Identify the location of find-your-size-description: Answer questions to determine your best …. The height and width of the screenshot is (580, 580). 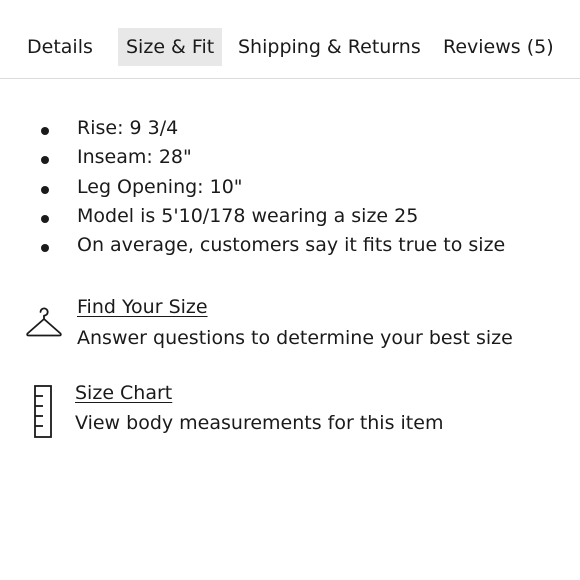
(295, 338).